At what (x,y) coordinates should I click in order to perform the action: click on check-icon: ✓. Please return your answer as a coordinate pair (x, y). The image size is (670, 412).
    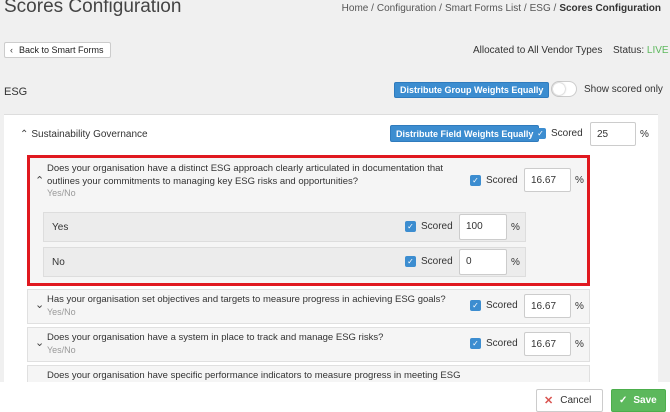
    Looking at the image, I should click on (623, 400).